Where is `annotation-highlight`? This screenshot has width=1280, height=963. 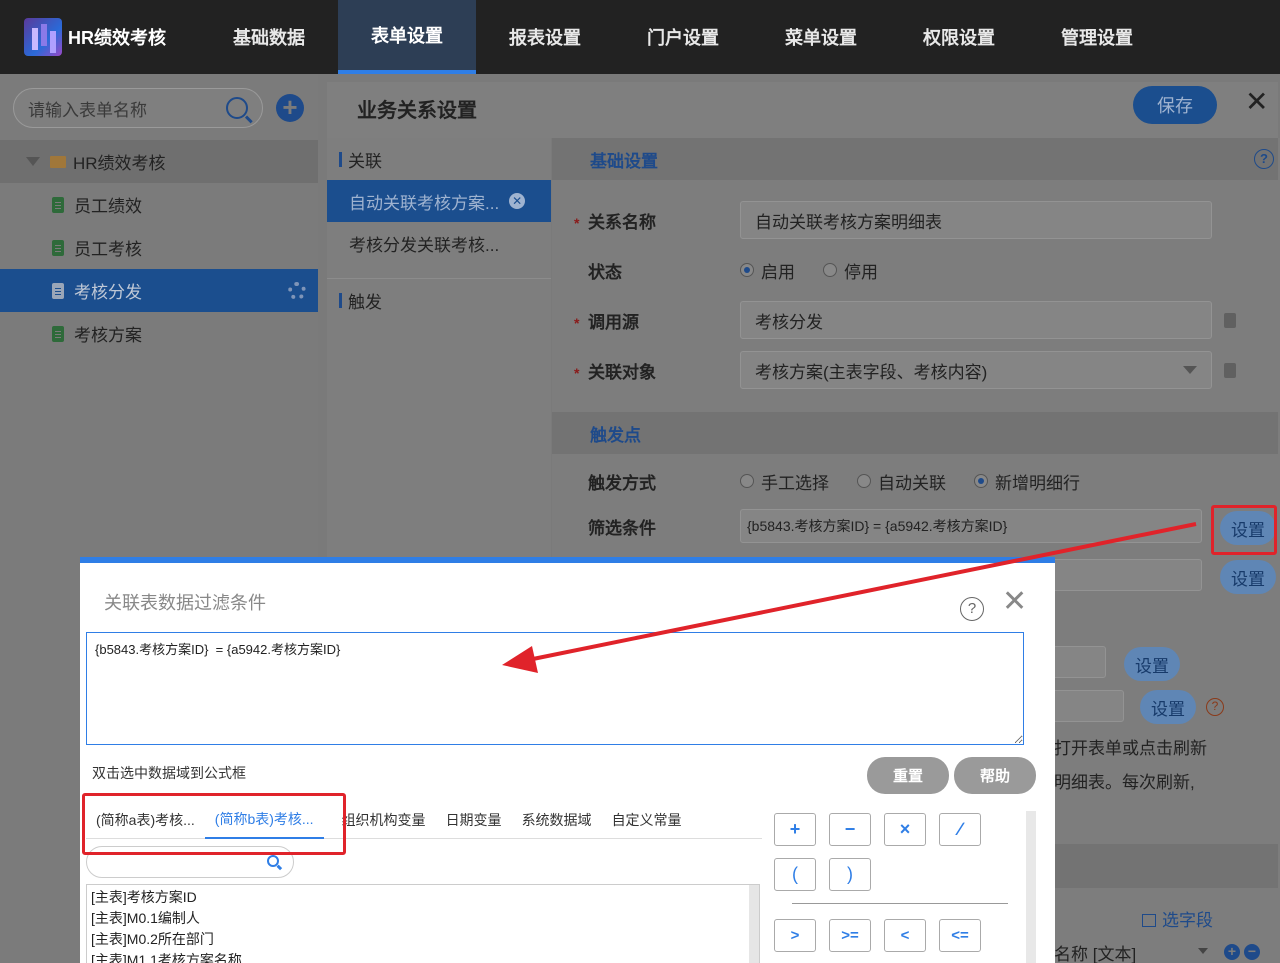
annotation-highlight is located at coordinates (1244, 530).